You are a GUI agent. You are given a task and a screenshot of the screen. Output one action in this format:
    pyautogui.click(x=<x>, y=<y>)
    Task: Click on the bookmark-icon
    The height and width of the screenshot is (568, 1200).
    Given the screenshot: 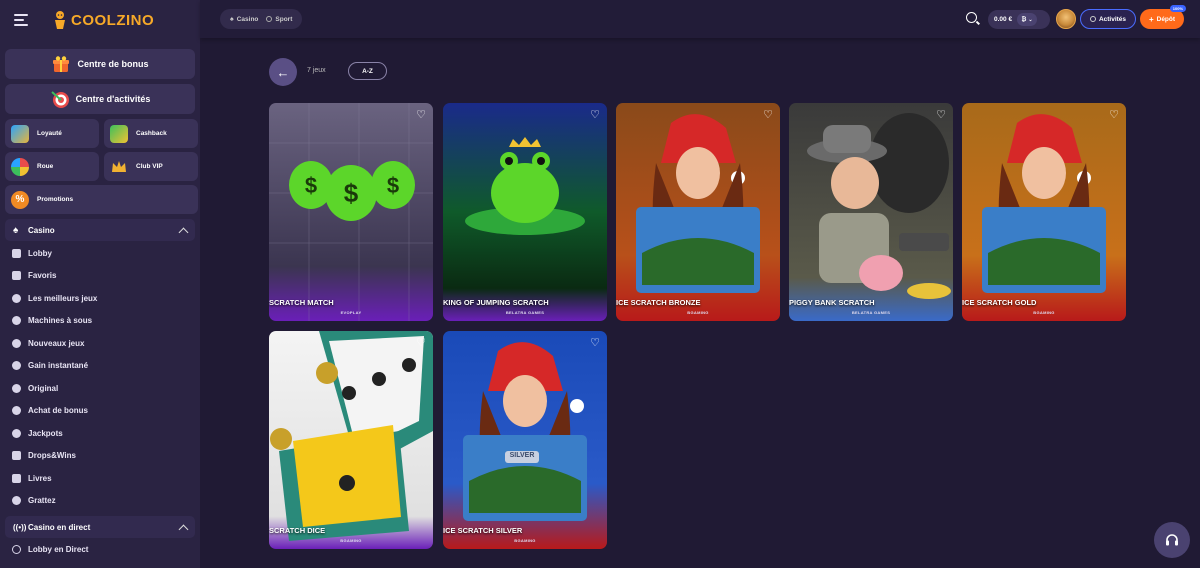 What is the action you would take?
    pyautogui.click(x=16, y=276)
    